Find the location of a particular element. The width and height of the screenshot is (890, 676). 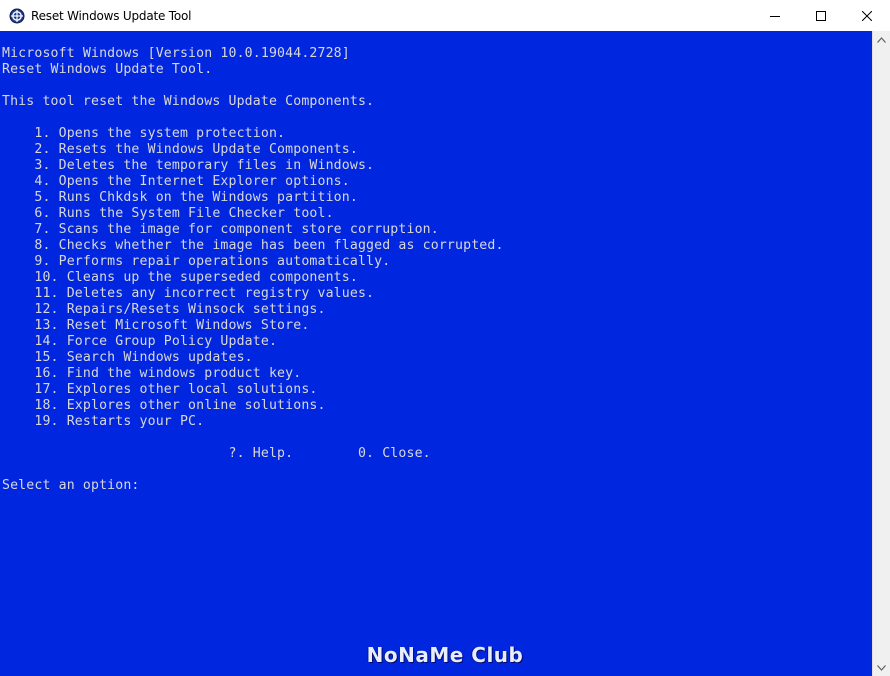

console-line: 13. Reset Microsoft Windows Store. is located at coordinates (156, 325).